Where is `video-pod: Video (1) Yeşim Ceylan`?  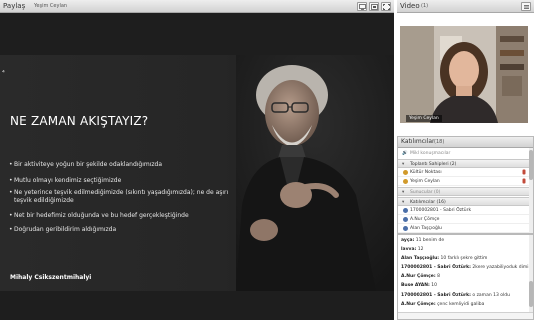
video-pod: Video (1) Yeşim Ceylan is located at coordinates (465, 66).